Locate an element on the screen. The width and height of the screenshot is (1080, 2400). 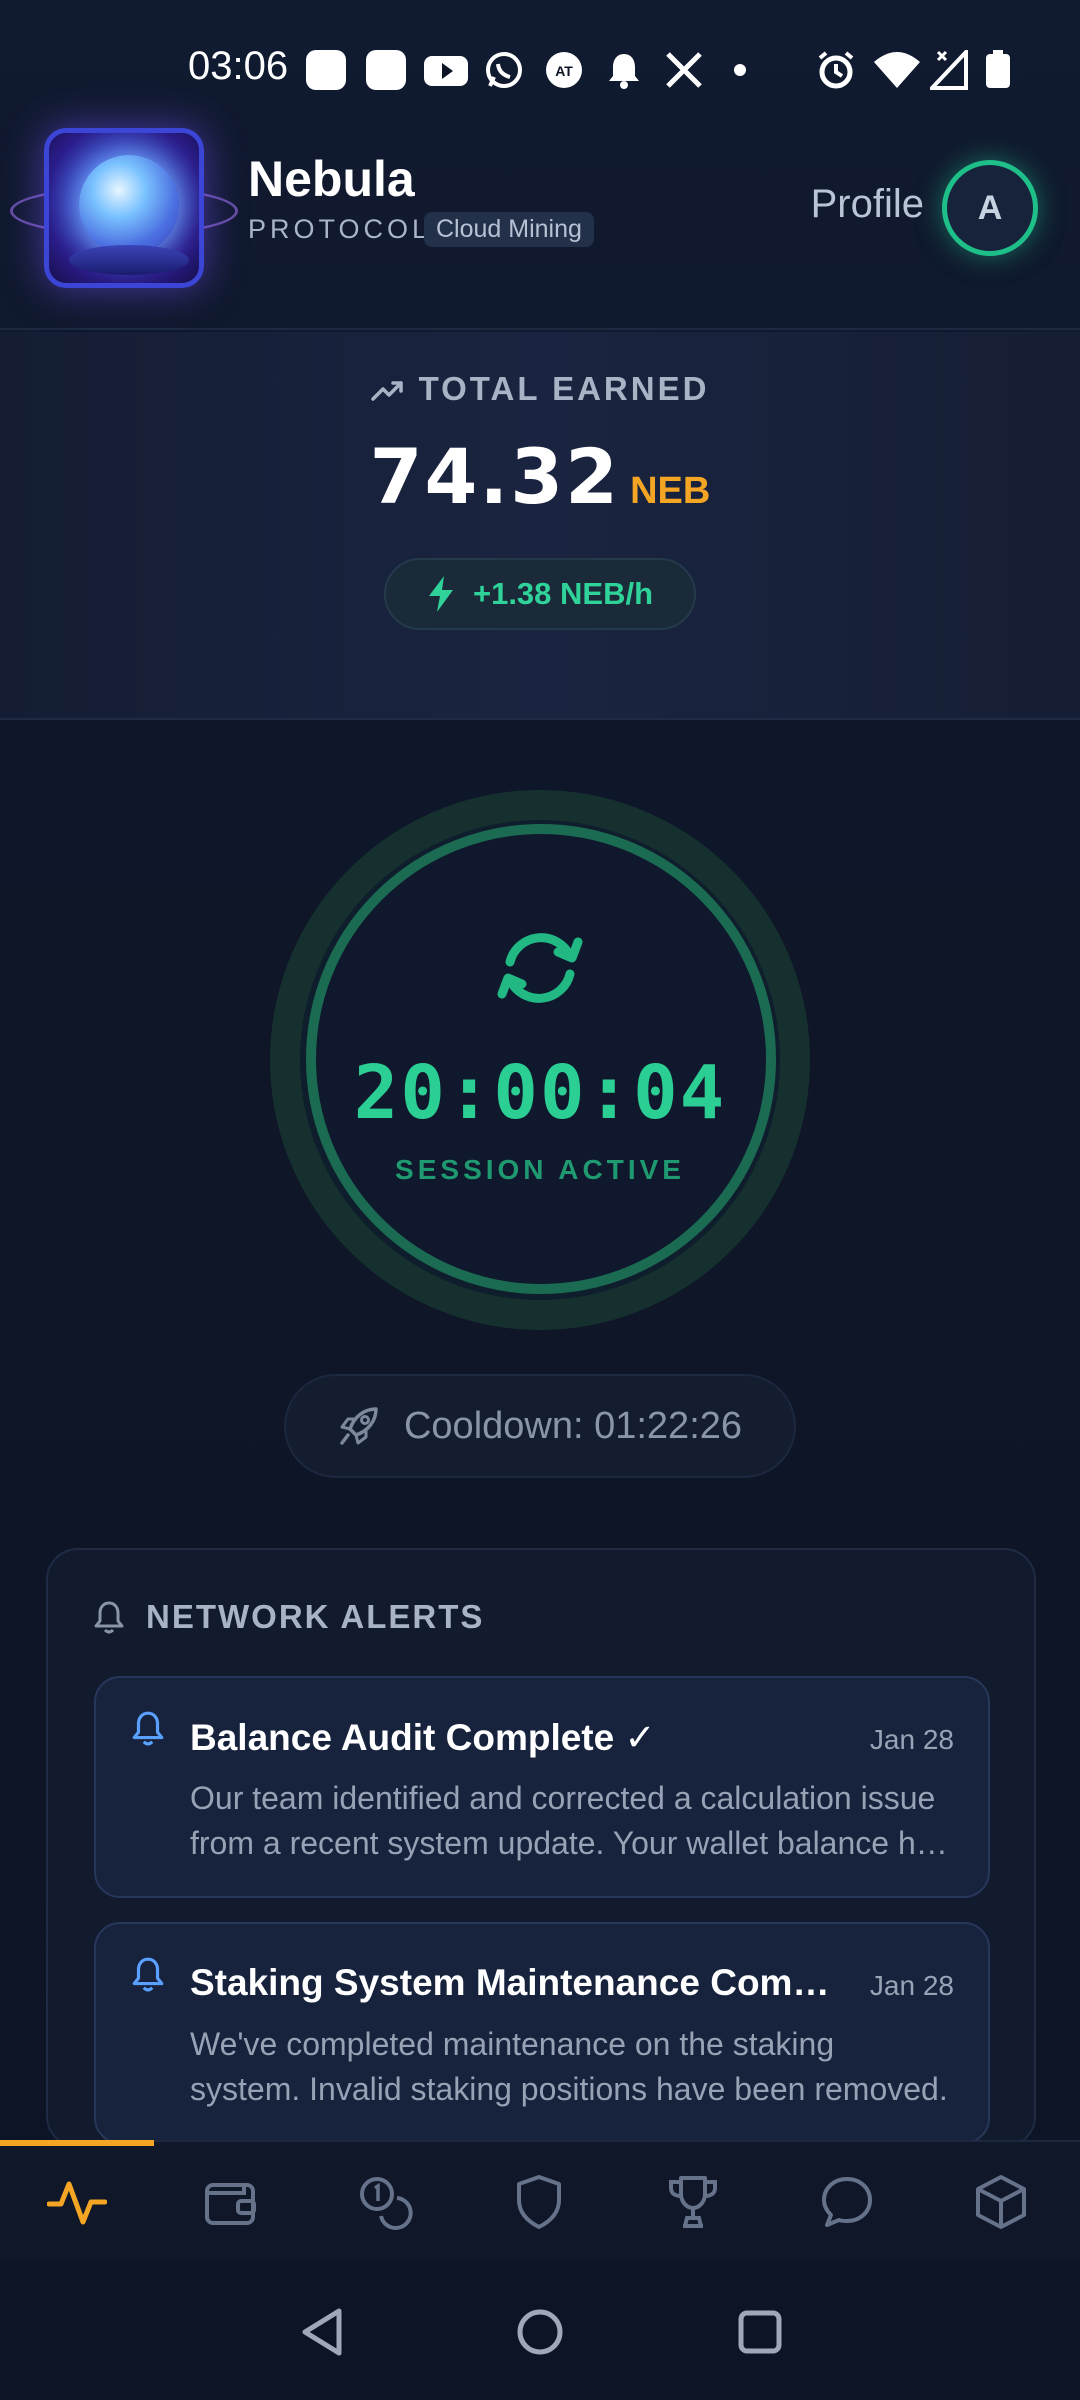
nav-security is located at coordinates (539, 2202).